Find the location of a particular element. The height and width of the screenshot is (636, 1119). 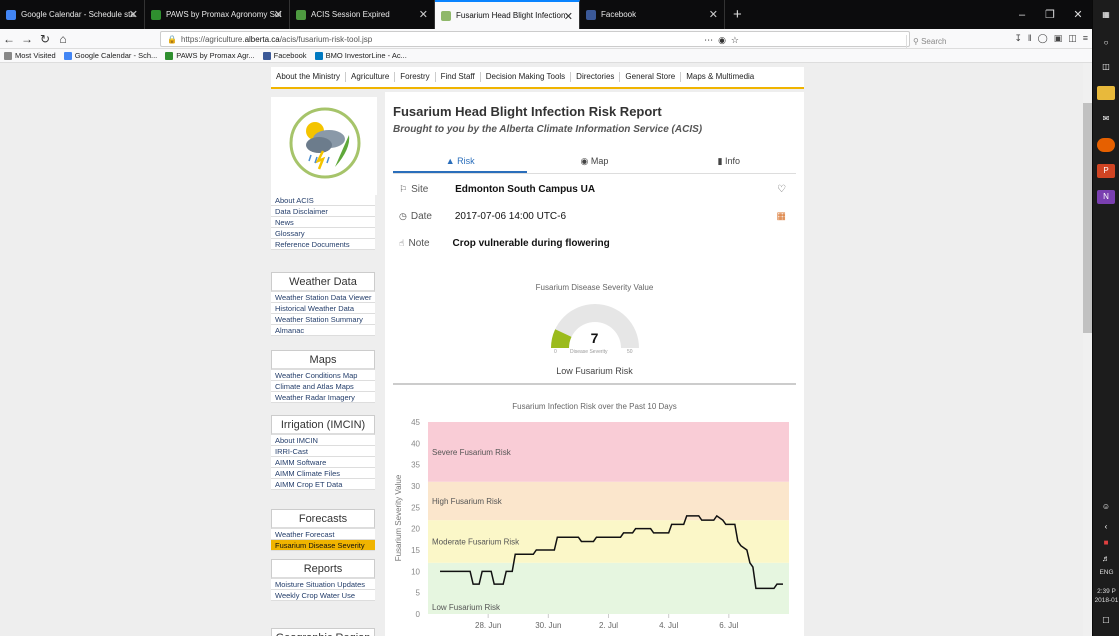

firefox-icon is located at coordinates (1106, 145).